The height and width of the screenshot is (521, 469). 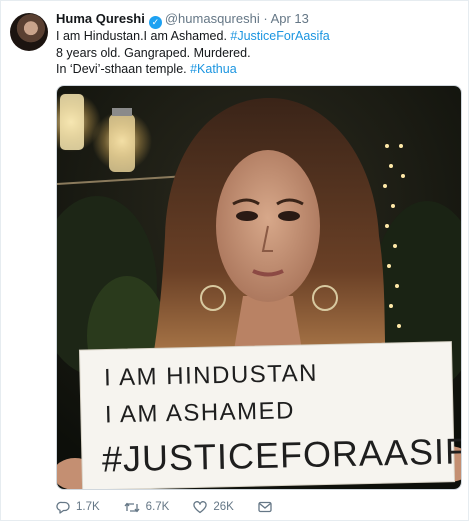 What do you see at coordinates (100, 18) in the screenshot?
I see `author-name: Huma Qureshi` at bounding box center [100, 18].